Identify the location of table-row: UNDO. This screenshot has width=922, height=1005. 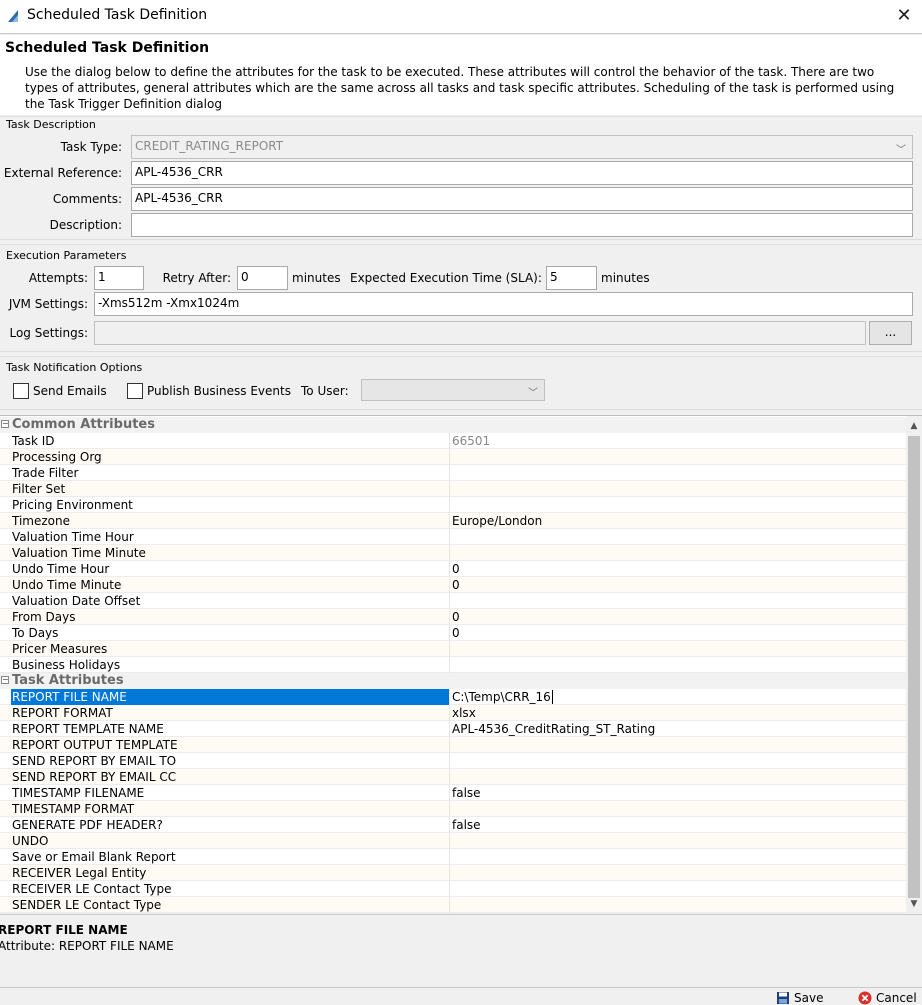
(453, 841).